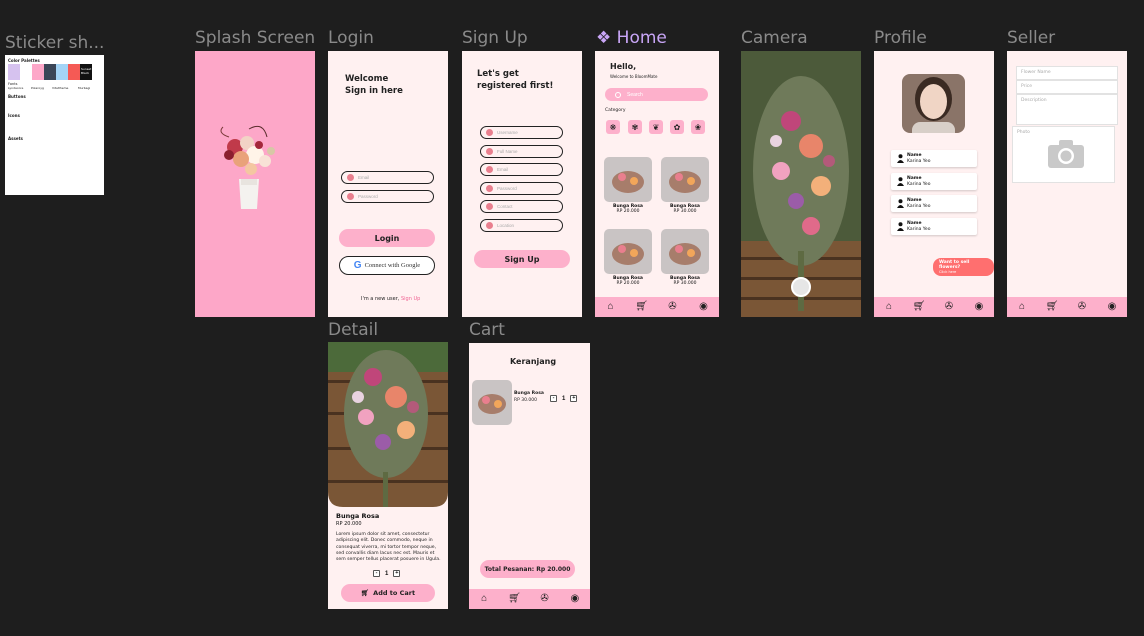  I want to click on camera-icon, so click(1066, 154).